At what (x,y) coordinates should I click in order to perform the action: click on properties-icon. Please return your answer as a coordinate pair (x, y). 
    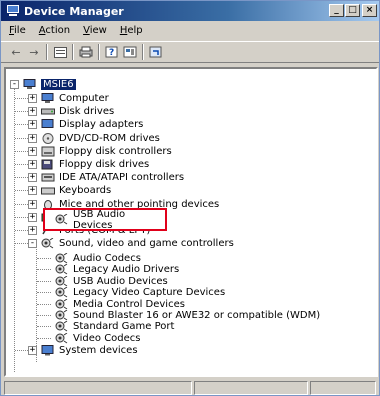
    Looking at the image, I should click on (60, 52).